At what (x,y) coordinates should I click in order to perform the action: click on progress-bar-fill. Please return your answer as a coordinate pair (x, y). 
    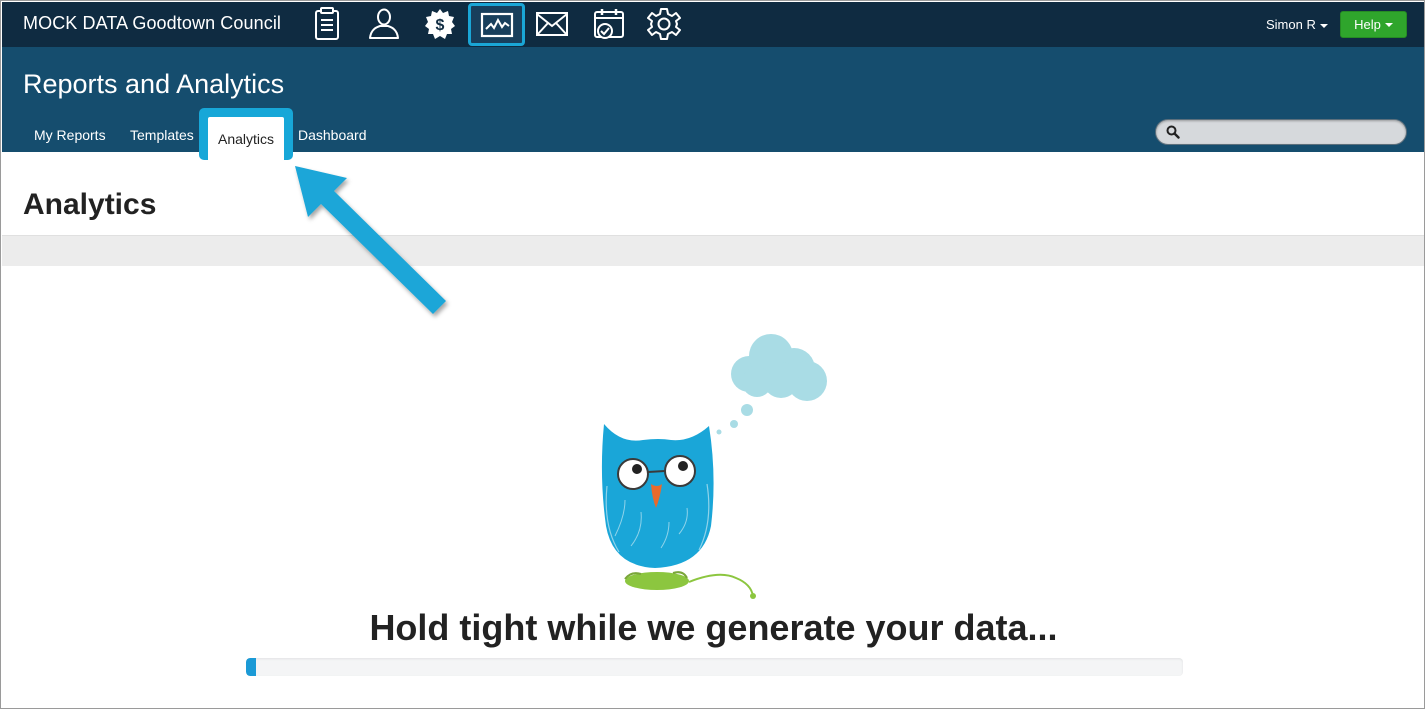
    Looking at the image, I should click on (251, 667).